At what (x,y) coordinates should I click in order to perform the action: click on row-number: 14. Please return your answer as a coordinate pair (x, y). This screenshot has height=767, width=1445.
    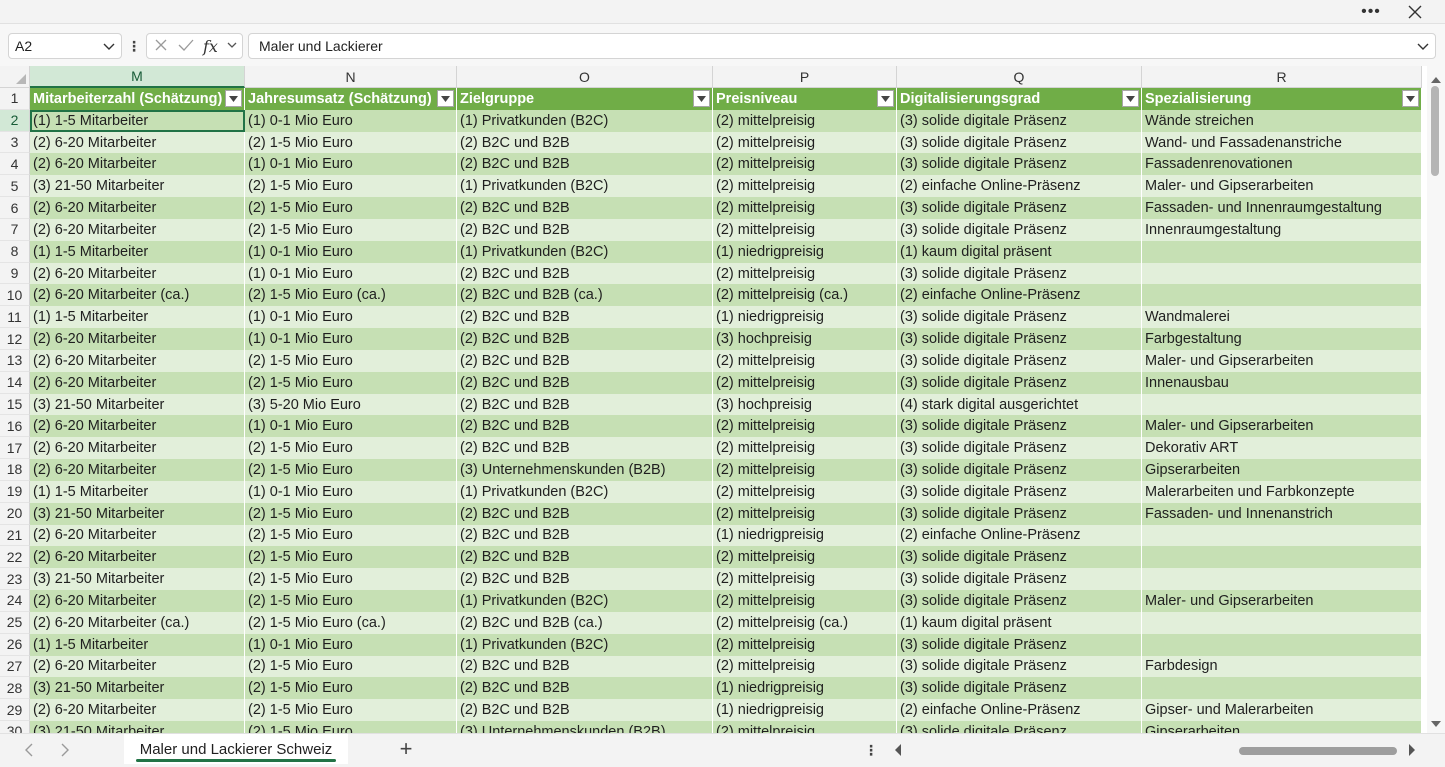
    Looking at the image, I should click on (15, 382).